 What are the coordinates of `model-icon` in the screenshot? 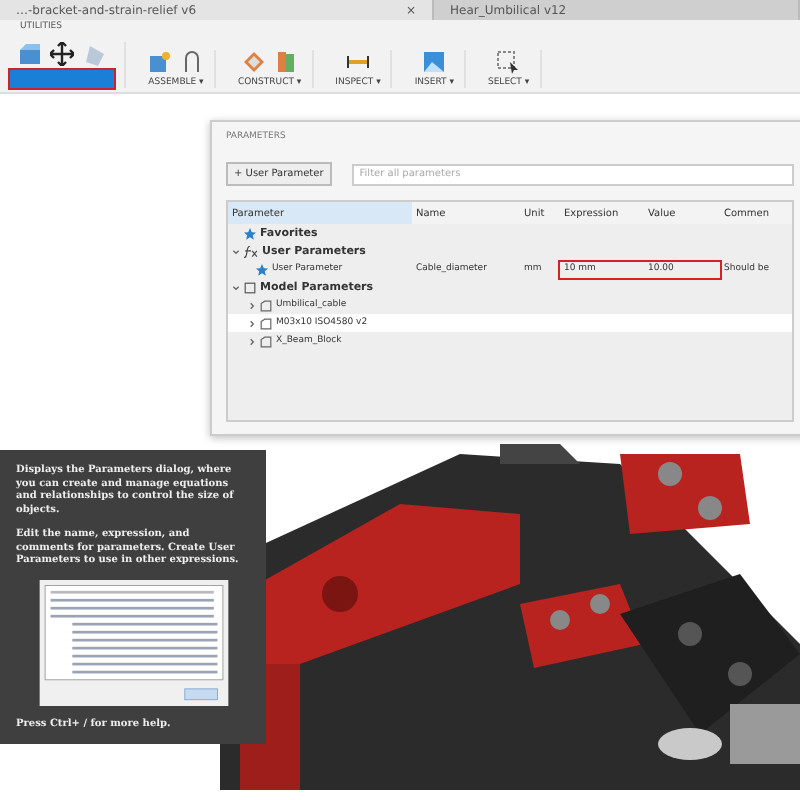 It's located at (250, 287).